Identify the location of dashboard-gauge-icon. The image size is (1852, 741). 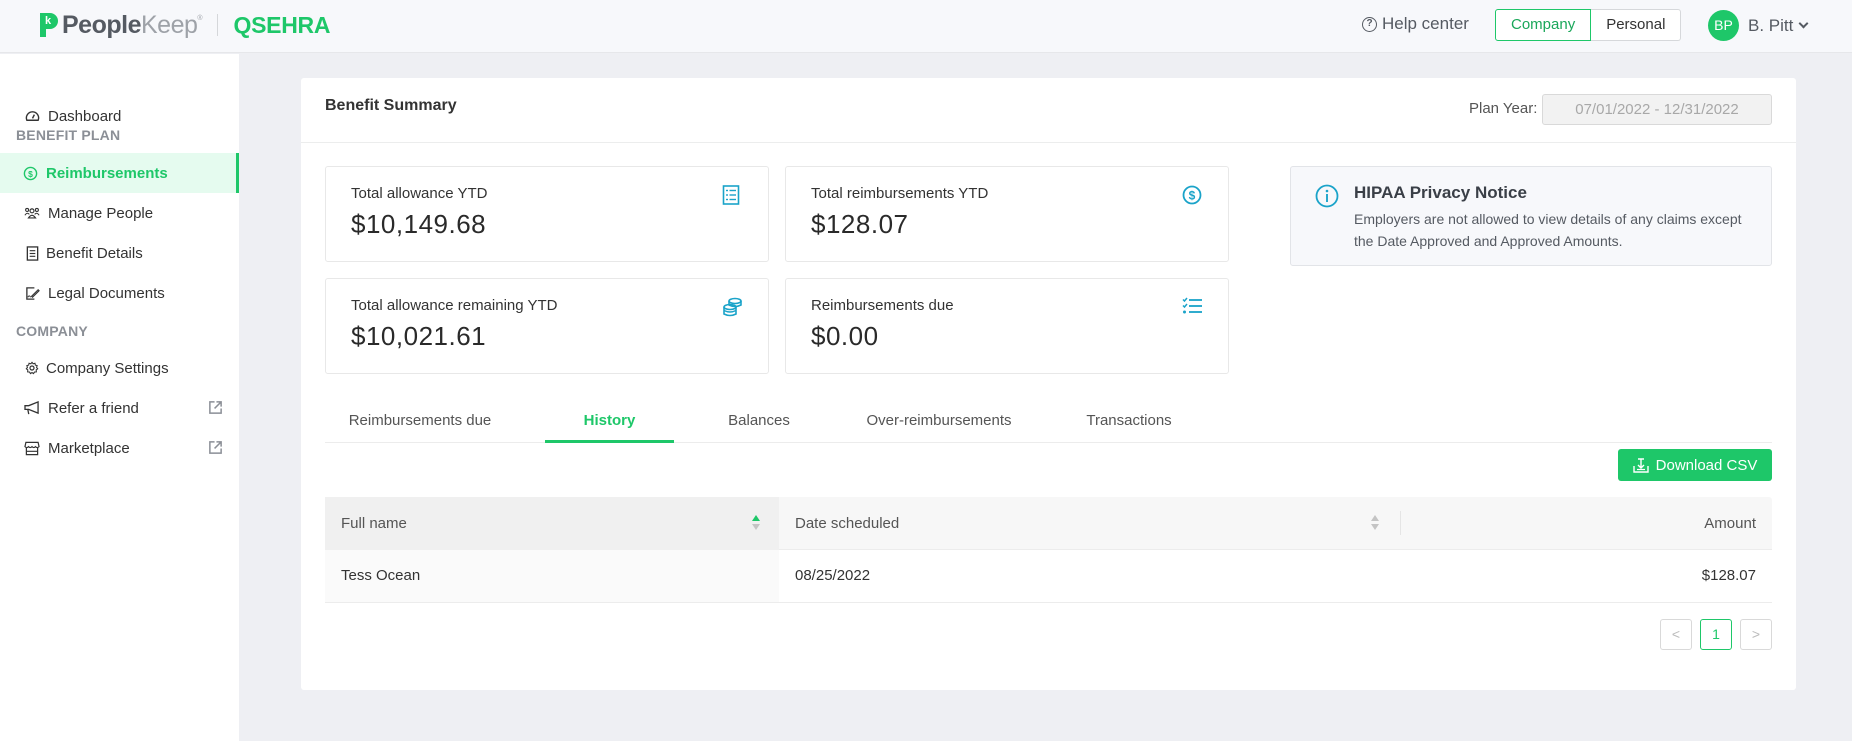
(32, 116).